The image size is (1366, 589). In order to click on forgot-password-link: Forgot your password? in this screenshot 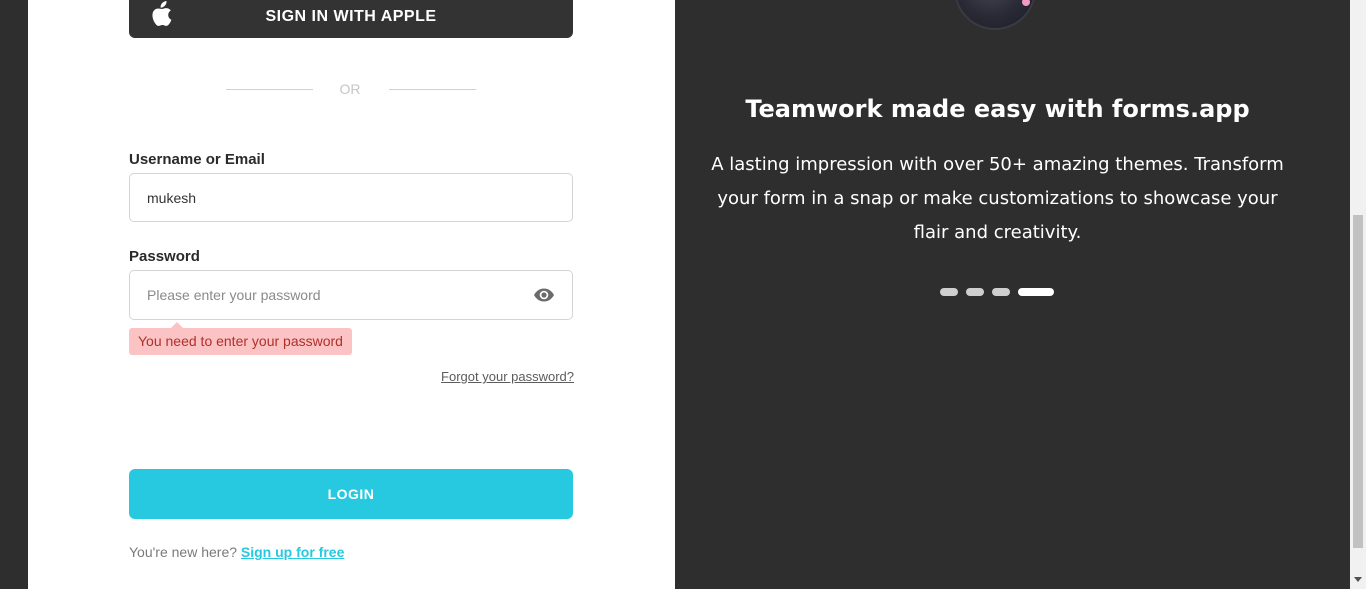, I will do `click(507, 376)`.